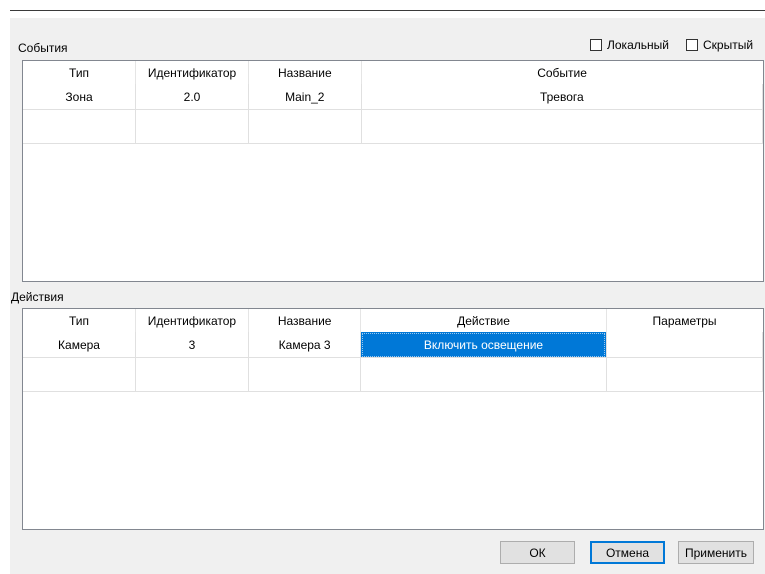  I want to click on local-checkbox-label: Локальный, so click(638, 45).